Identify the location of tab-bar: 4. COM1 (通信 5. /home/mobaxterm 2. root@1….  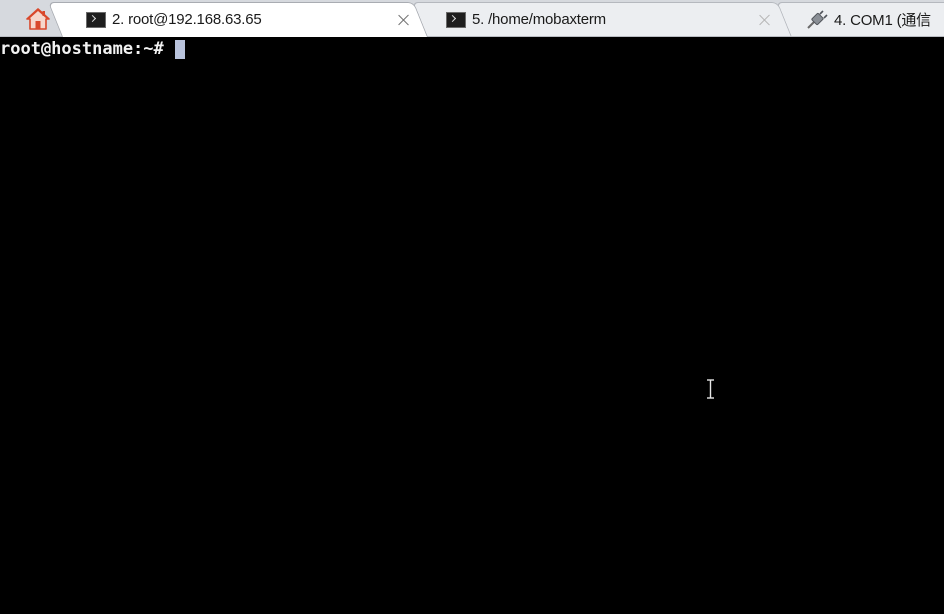
(472, 18).